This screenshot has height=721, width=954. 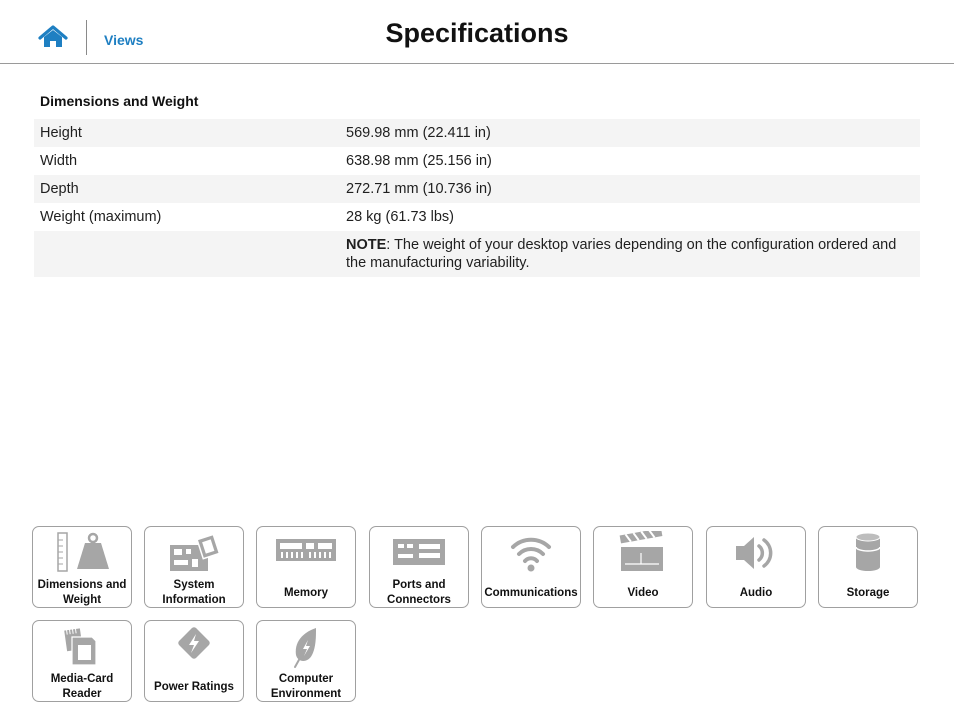 I want to click on storage-icon, so click(x=868, y=551).